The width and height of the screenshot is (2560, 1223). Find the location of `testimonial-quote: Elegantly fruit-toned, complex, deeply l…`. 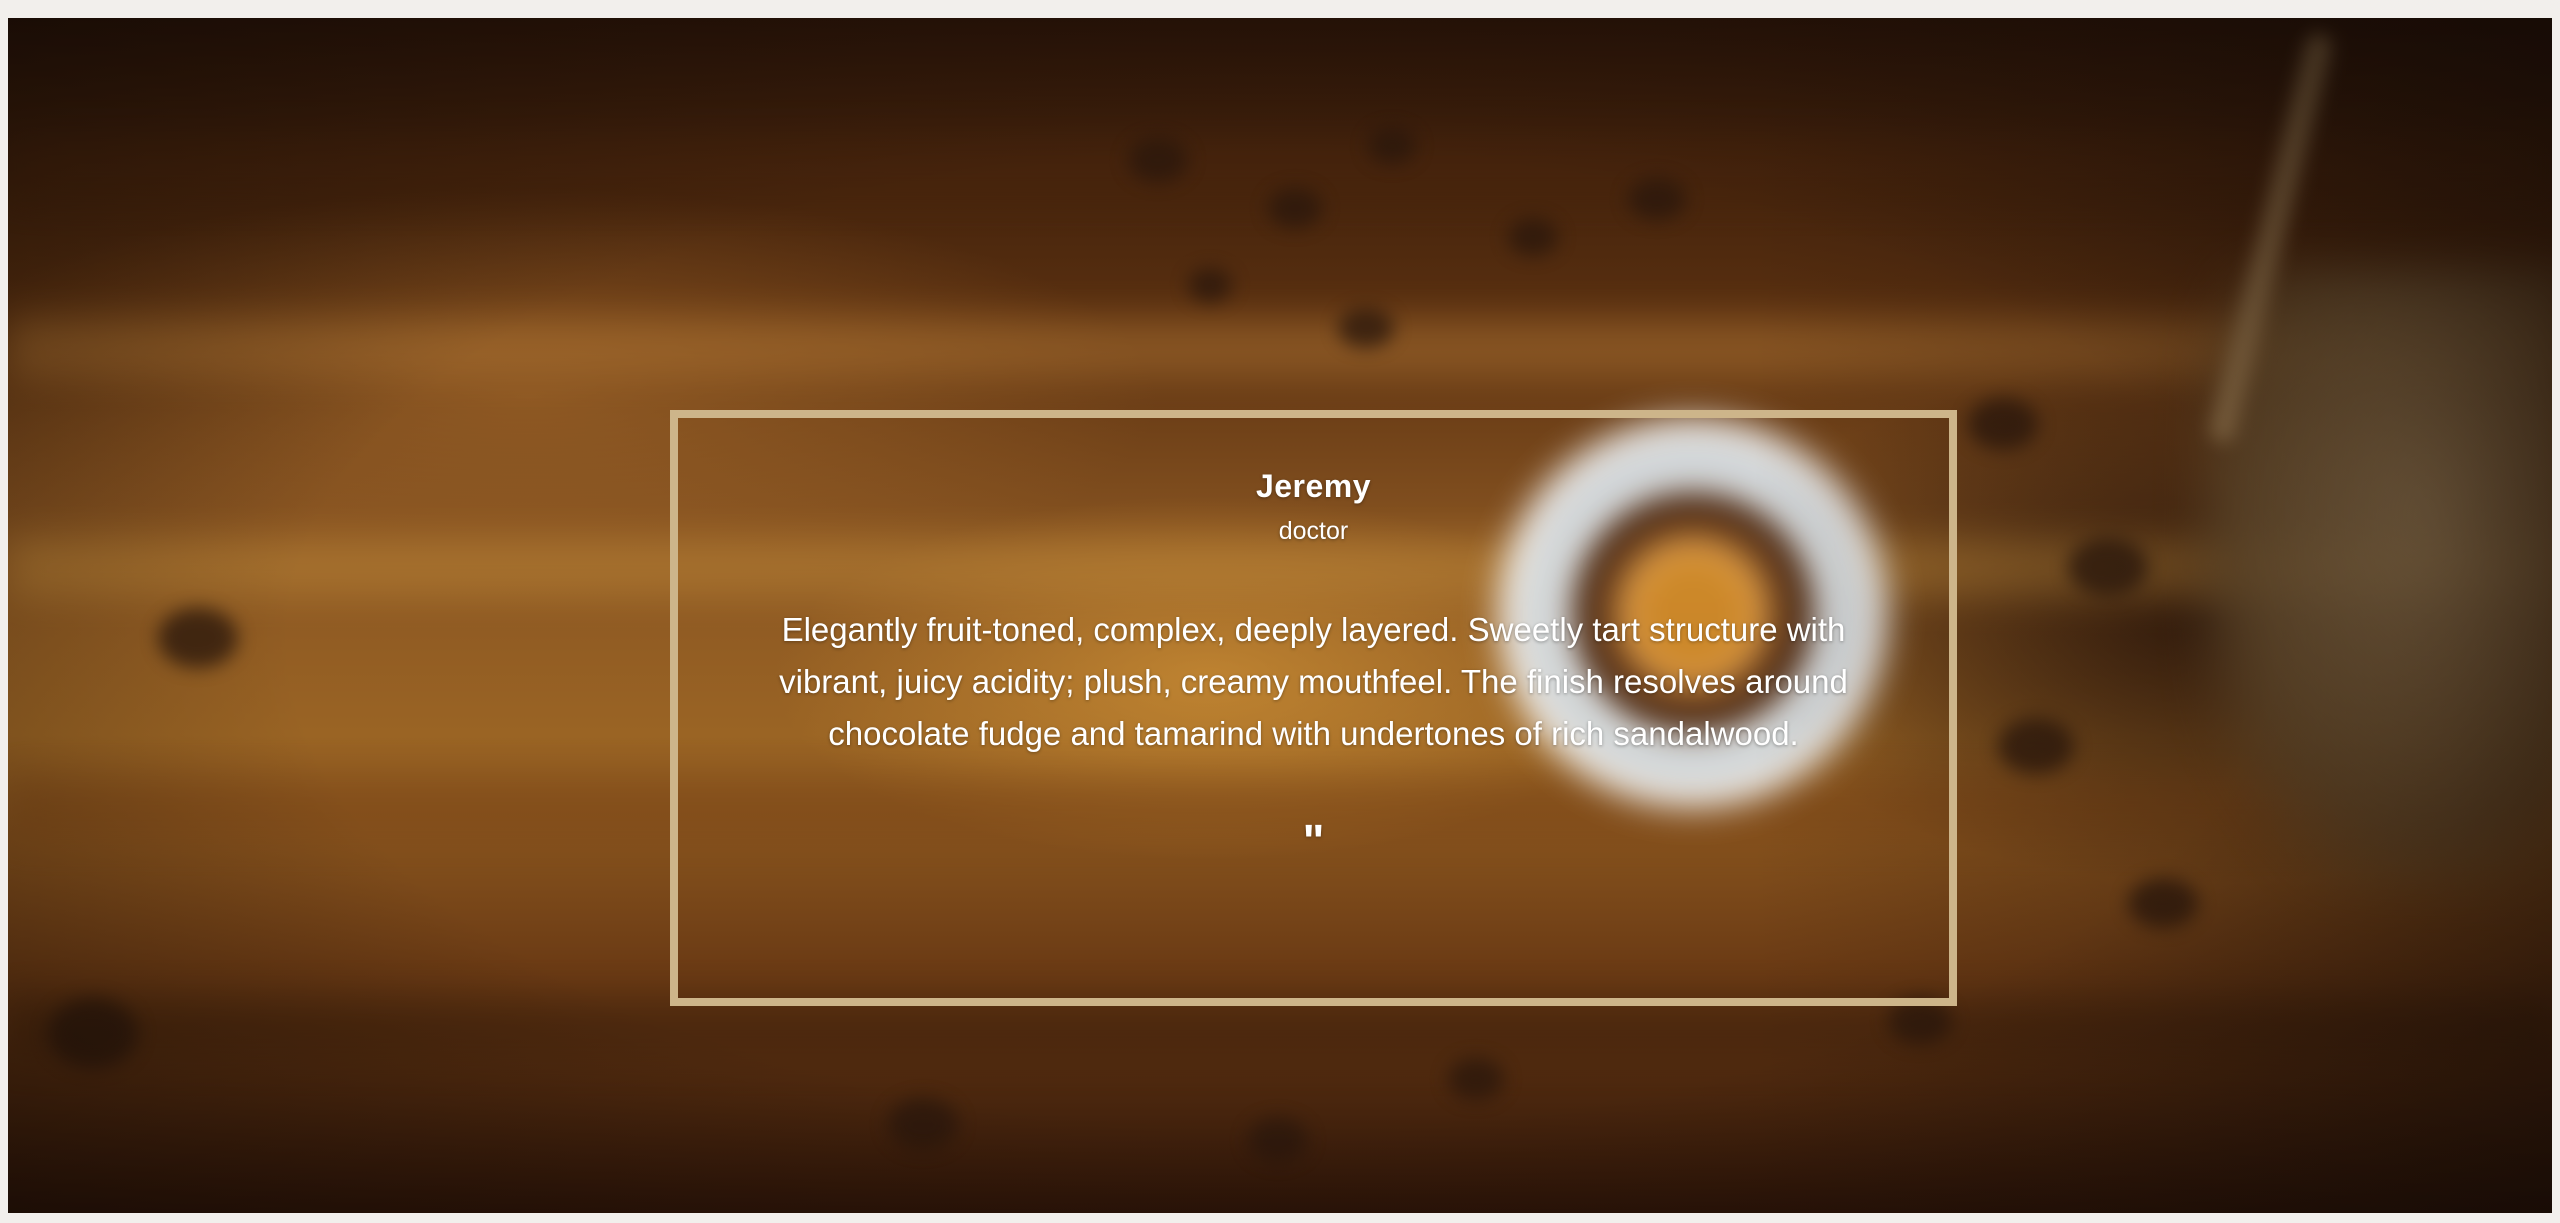

testimonial-quote: Elegantly fruit-toned, complex, deeply l… is located at coordinates (1313, 681).